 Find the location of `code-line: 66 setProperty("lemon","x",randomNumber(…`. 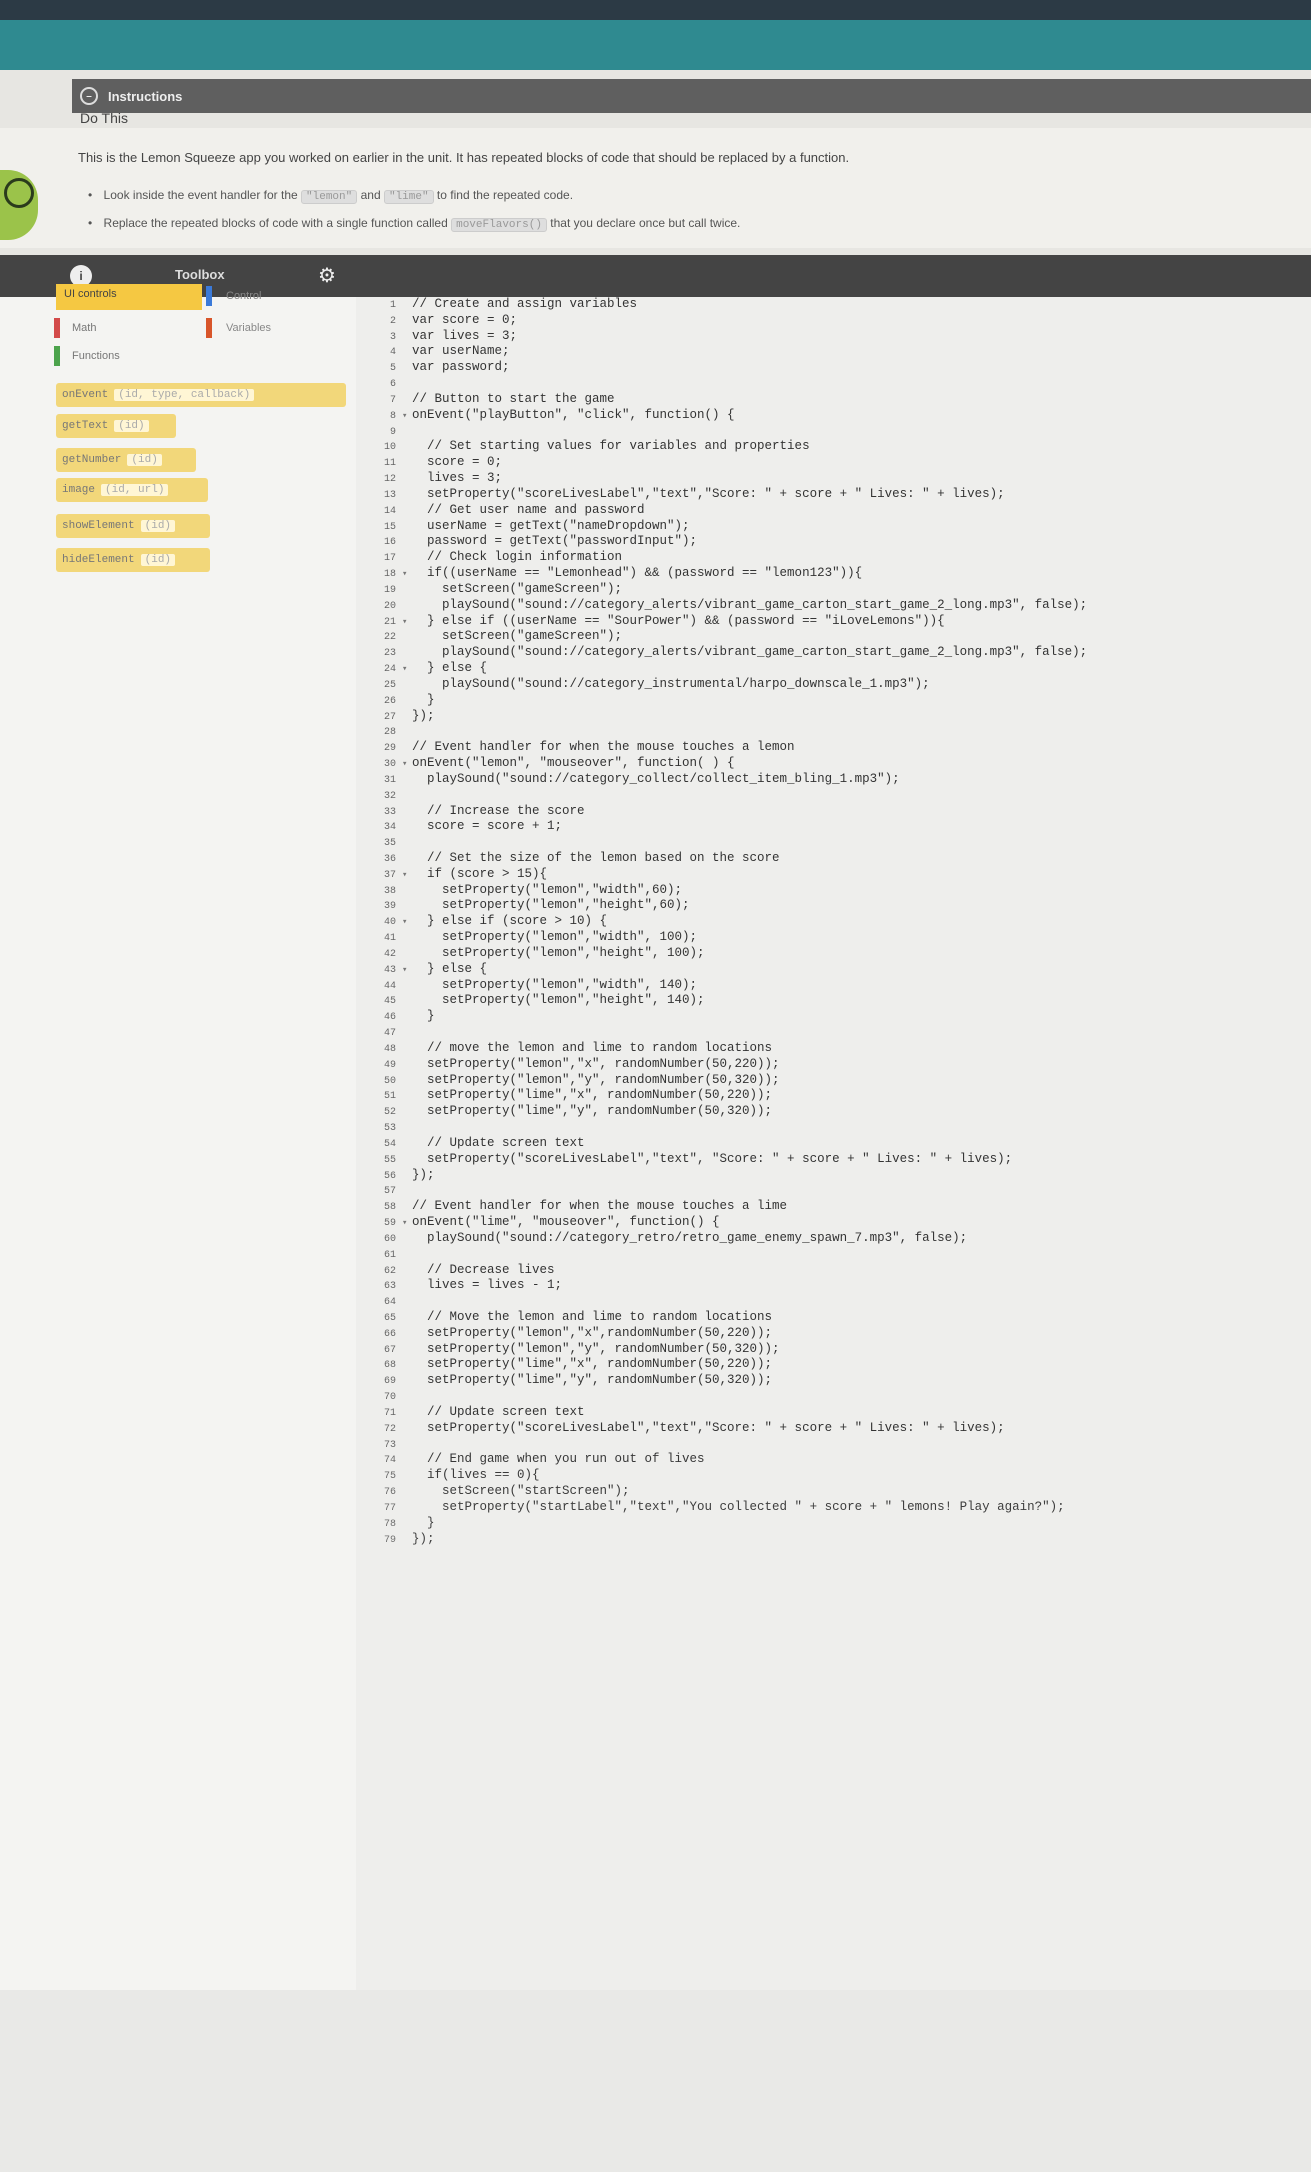

code-line: 66 setProperty("lemon","x",randomNumber(… is located at coordinates (723, 1334).